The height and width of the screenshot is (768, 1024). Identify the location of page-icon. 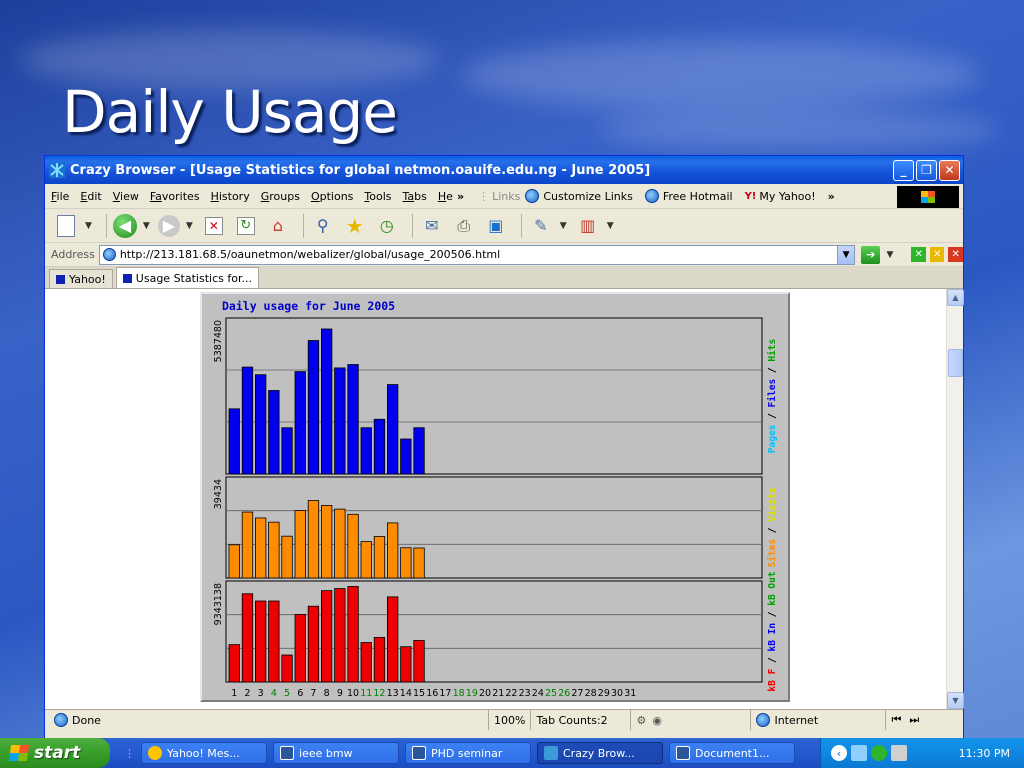
(109, 254).